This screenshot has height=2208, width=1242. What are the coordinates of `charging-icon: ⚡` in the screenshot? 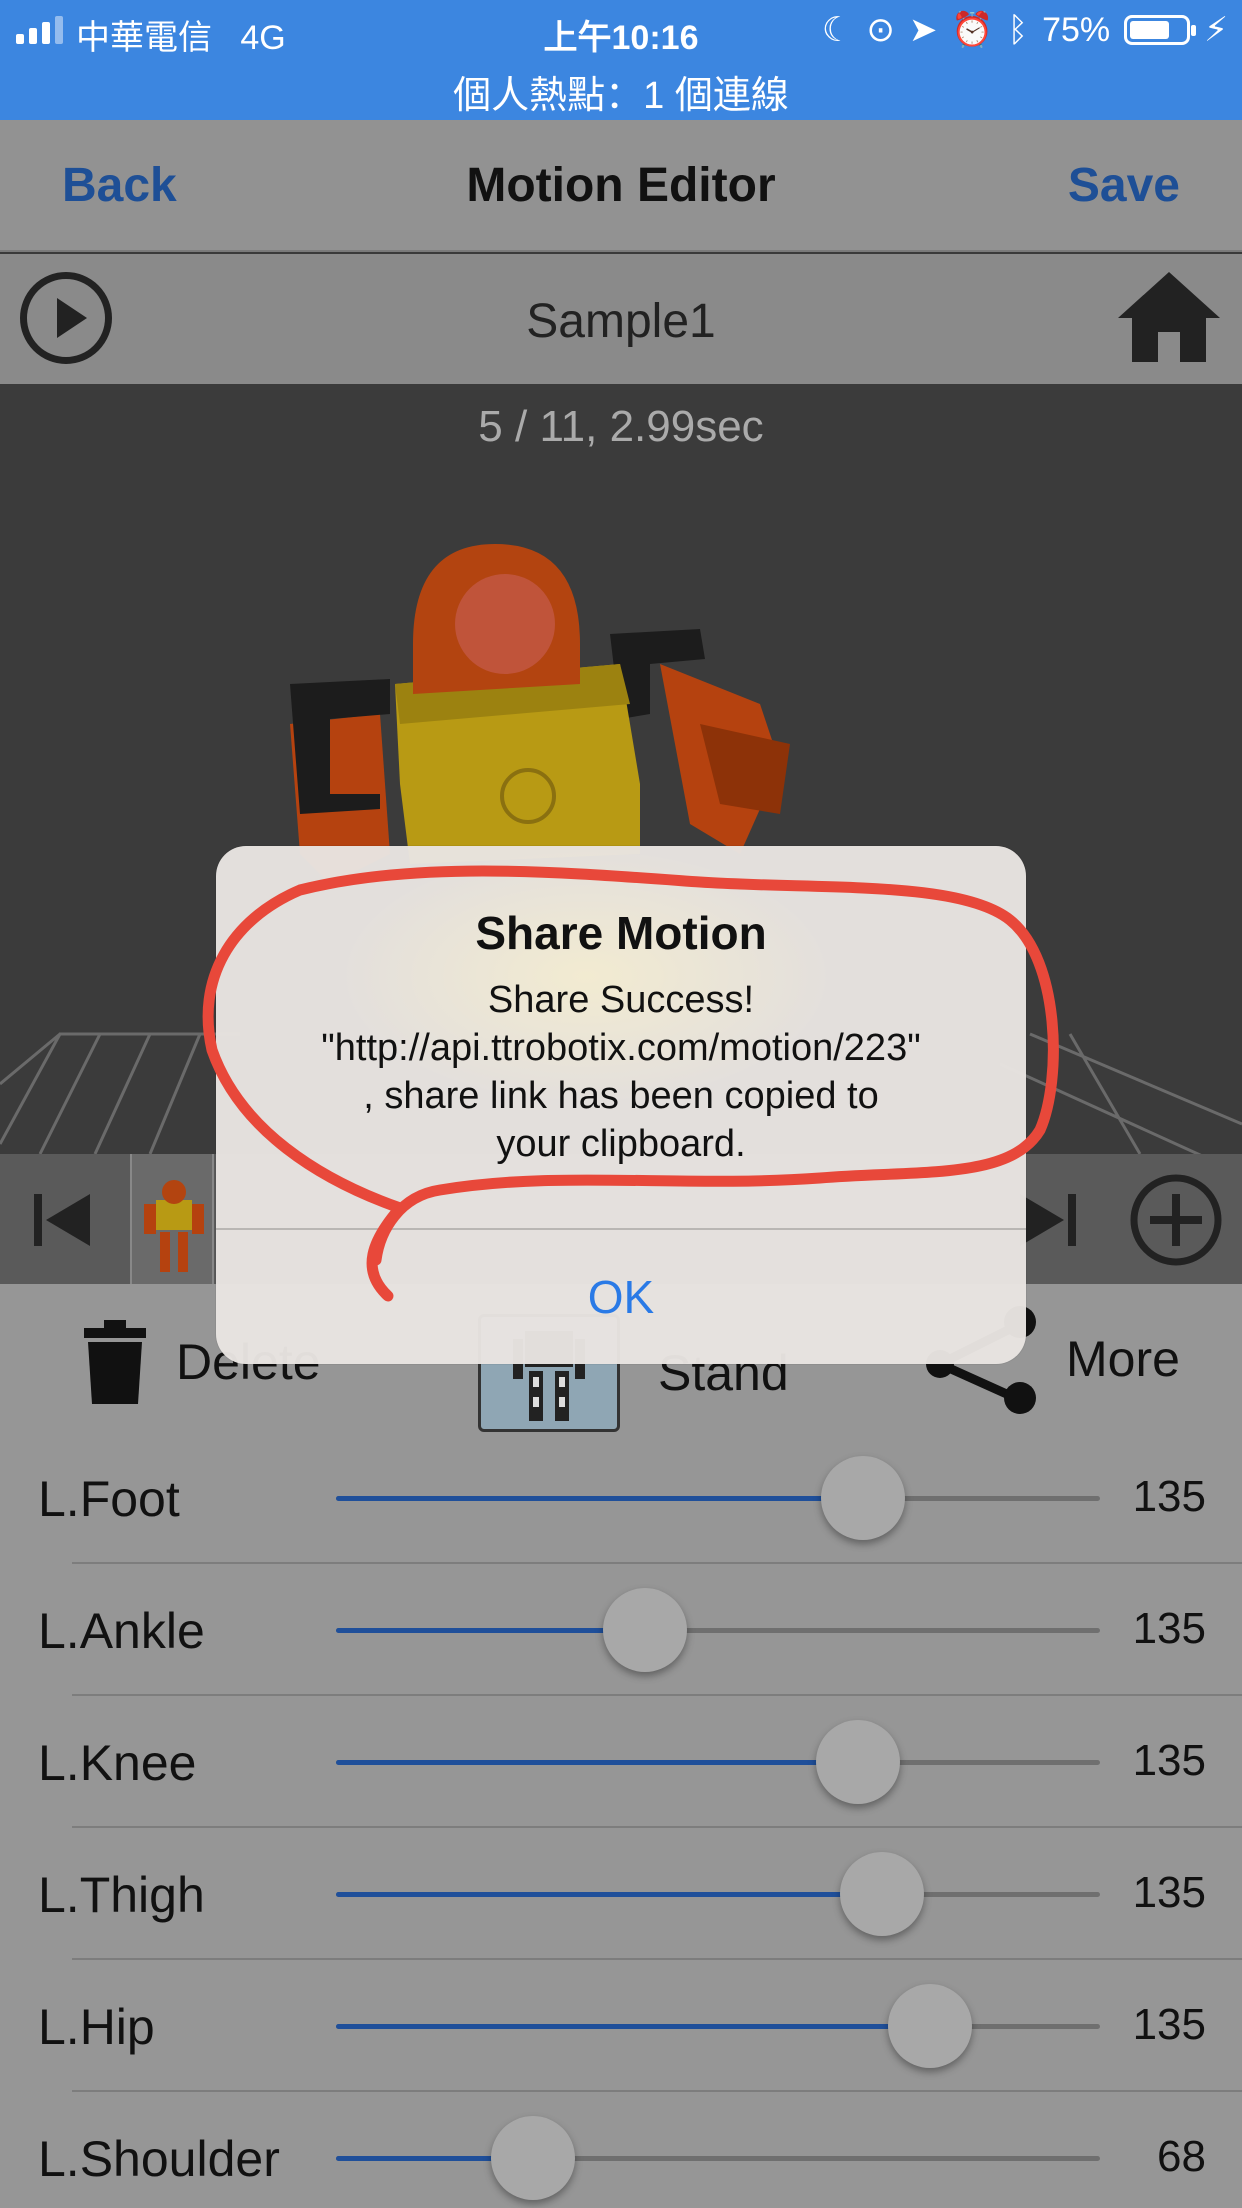 It's located at (1216, 30).